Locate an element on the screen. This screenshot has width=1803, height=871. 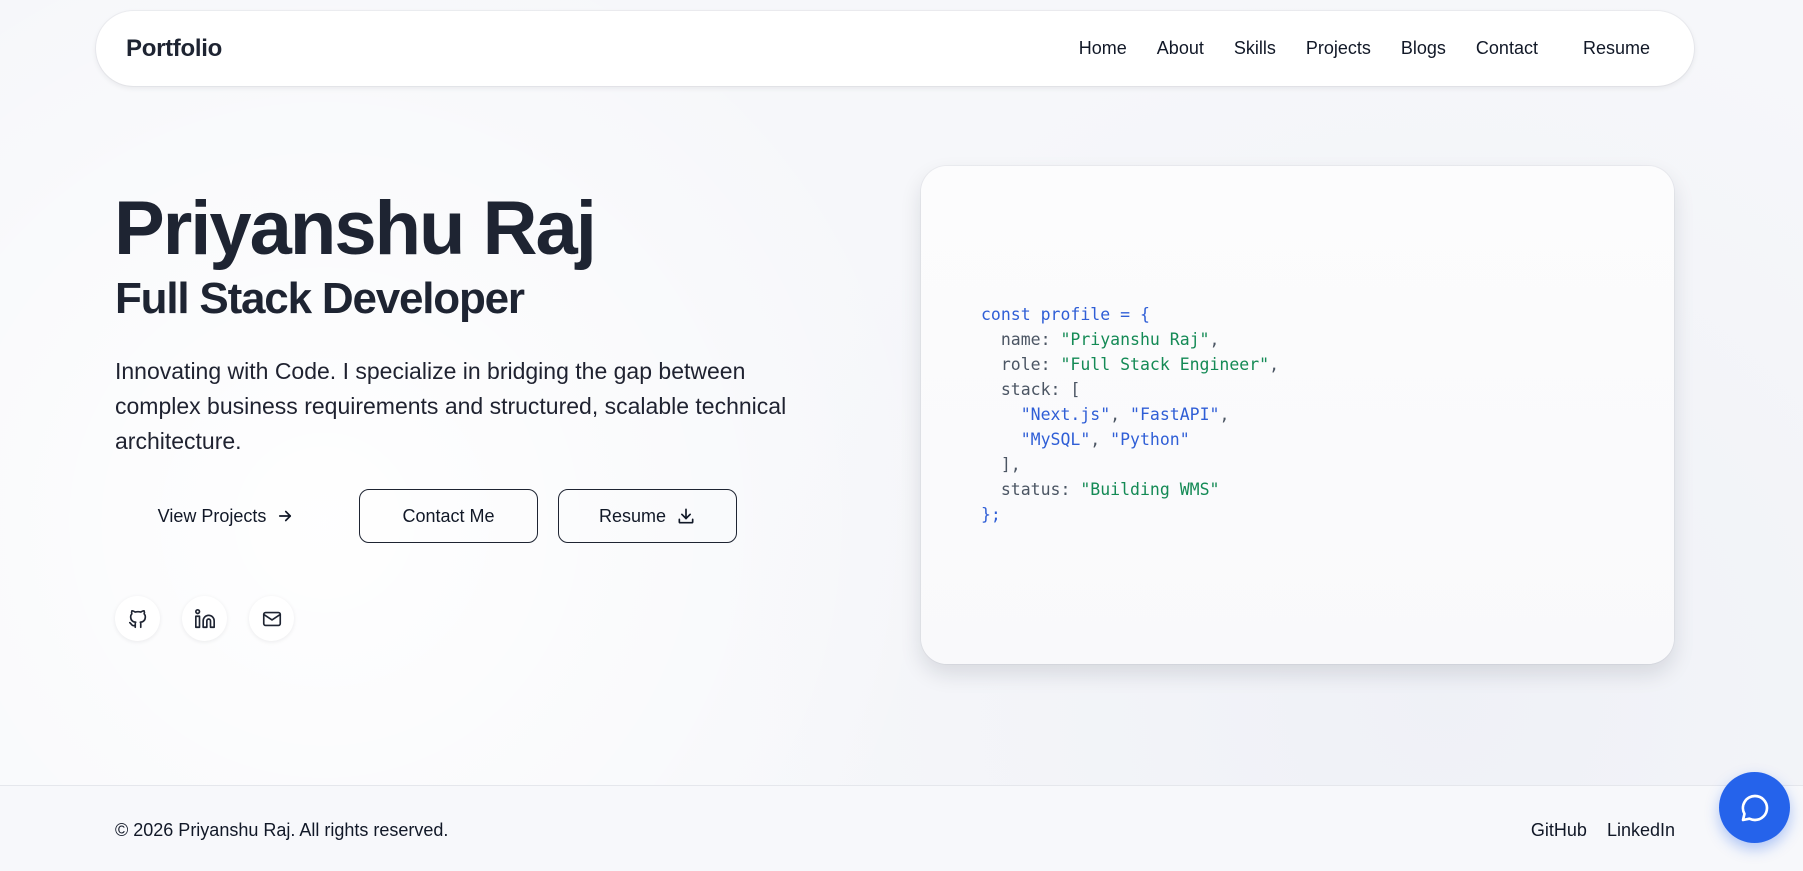
chat-button is located at coordinates (1754, 807).